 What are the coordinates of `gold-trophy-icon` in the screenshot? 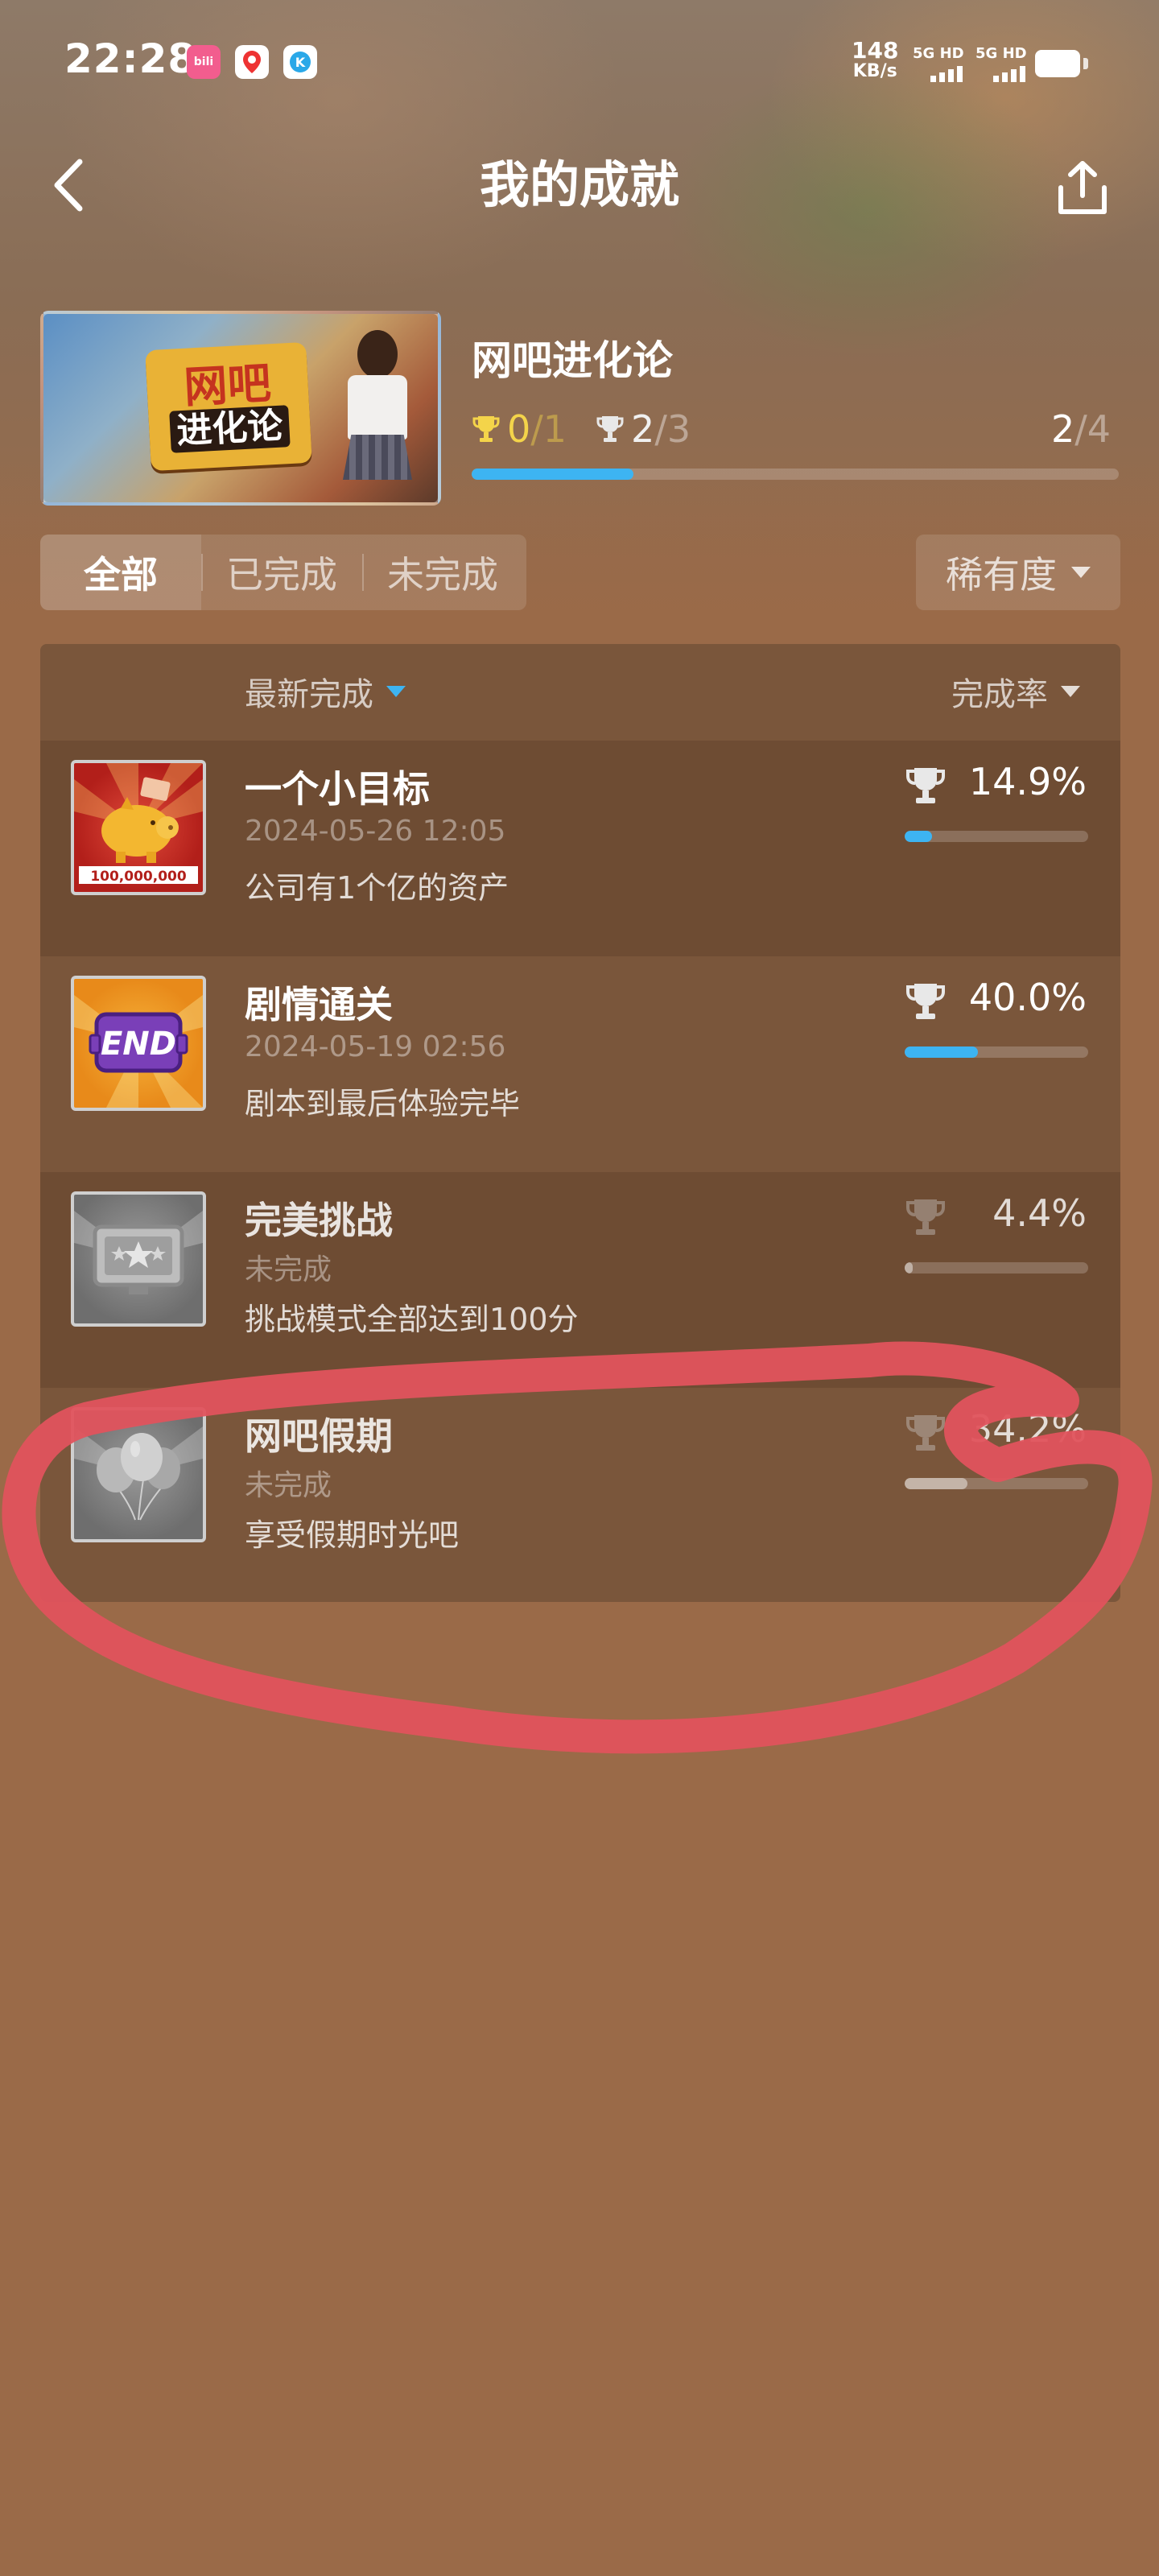 It's located at (486, 429).